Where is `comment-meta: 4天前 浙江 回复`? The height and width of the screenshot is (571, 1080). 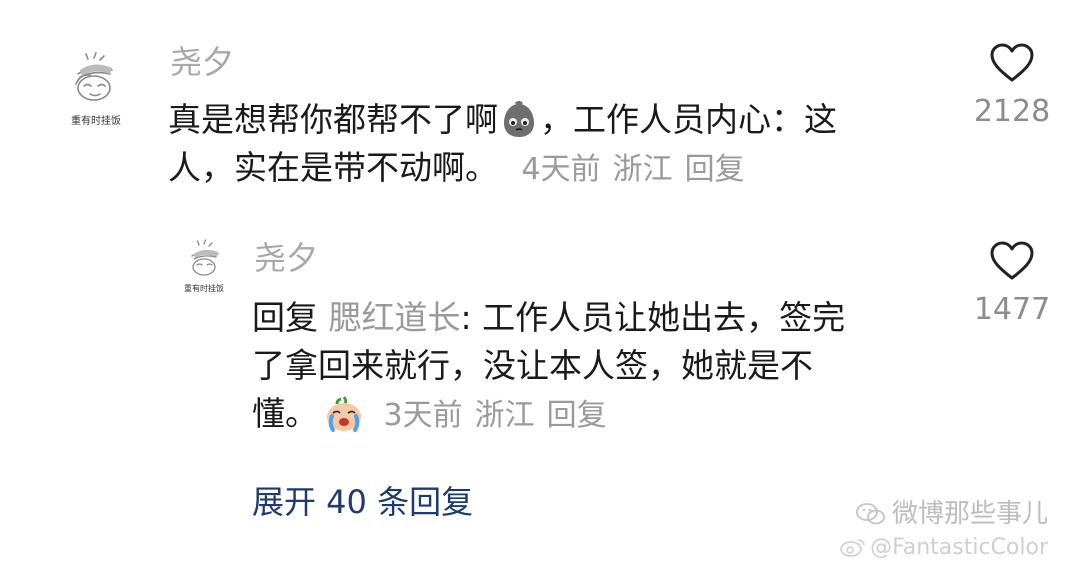 comment-meta: 4天前 浙江 回复 is located at coordinates (634, 169).